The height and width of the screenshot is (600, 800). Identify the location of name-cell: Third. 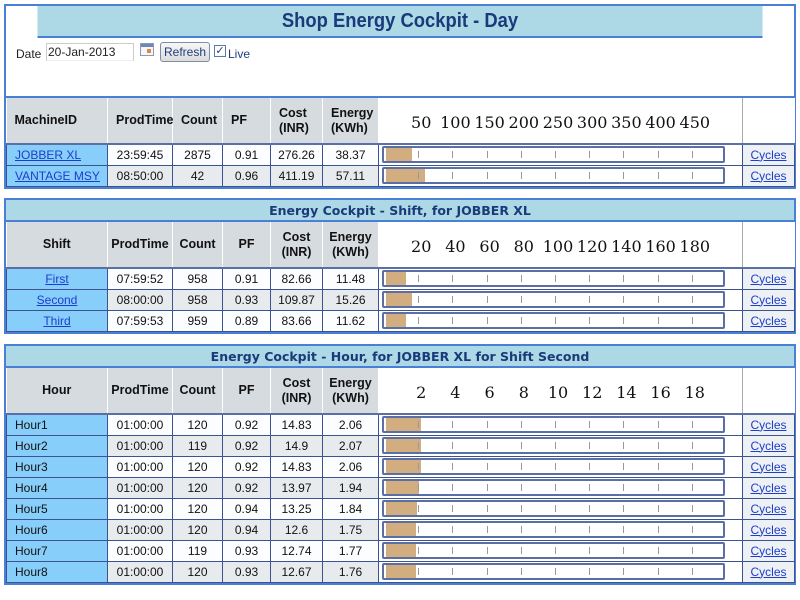
(57, 320).